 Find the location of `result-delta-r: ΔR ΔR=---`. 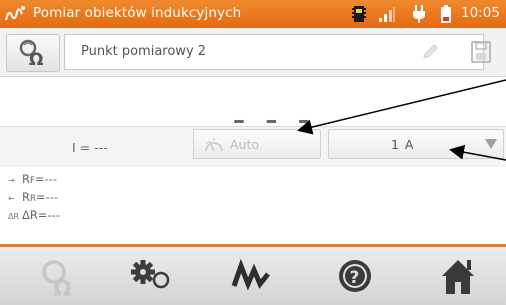

result-delta-r: ΔR ΔR=--- is located at coordinates (34, 215).